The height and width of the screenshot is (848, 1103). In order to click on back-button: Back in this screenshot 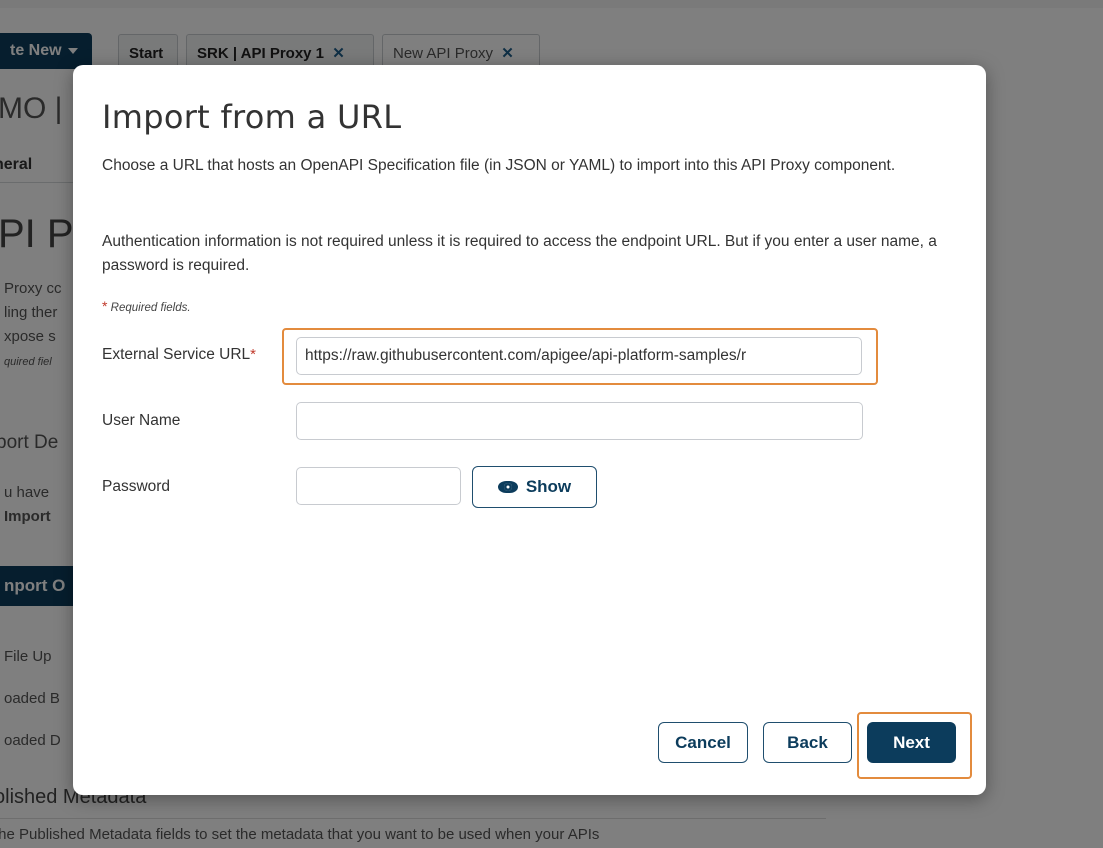, I will do `click(807, 742)`.